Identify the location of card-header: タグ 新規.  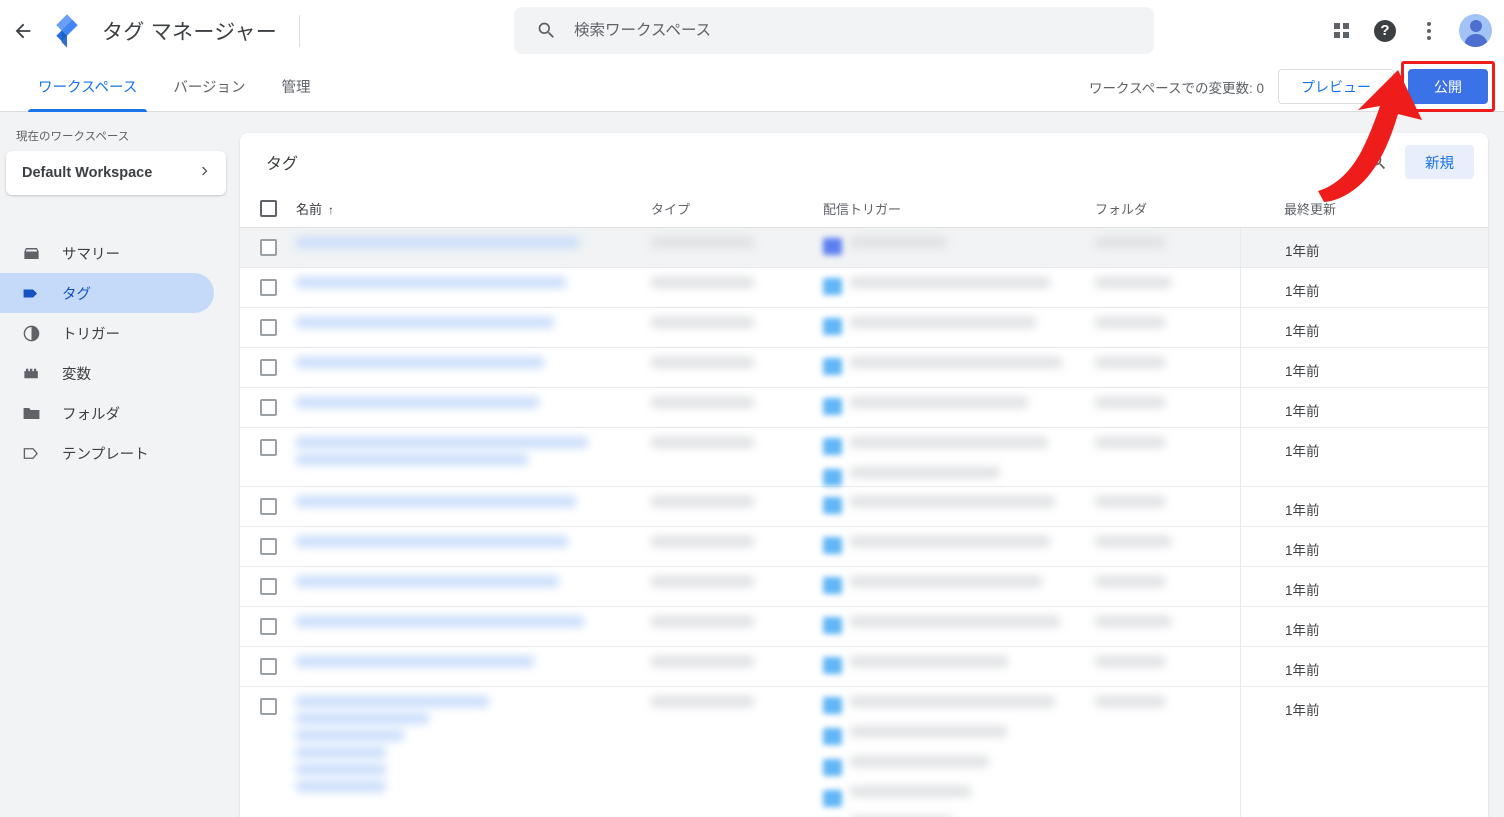
(864, 161).